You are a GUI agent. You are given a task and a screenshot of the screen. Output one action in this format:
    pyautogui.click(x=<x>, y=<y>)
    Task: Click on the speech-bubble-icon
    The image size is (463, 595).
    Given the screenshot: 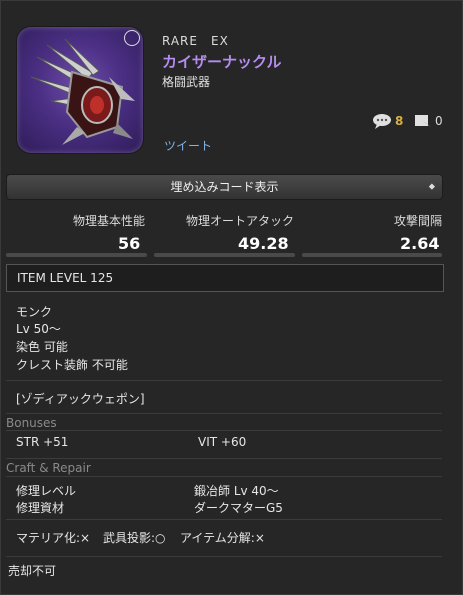 What is the action you would take?
    pyautogui.click(x=382, y=121)
    